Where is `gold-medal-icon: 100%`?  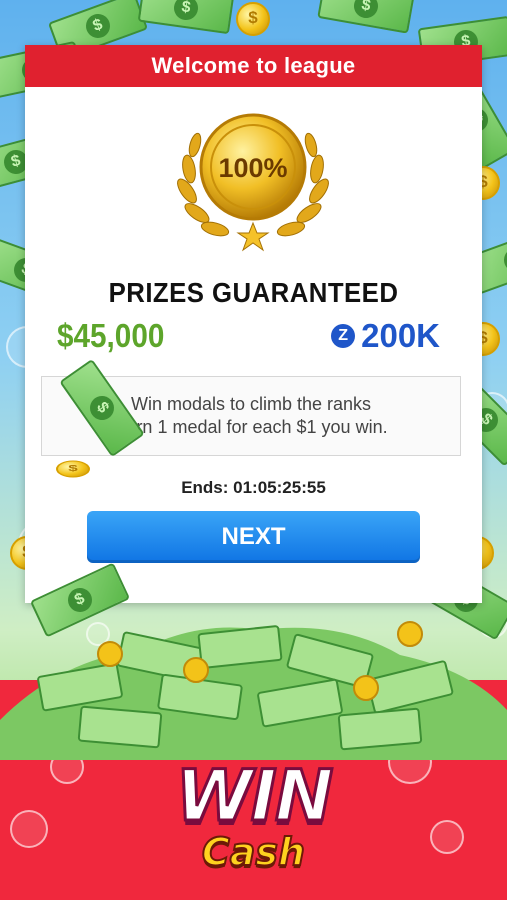 gold-medal-icon: 100% is located at coordinates (253, 182).